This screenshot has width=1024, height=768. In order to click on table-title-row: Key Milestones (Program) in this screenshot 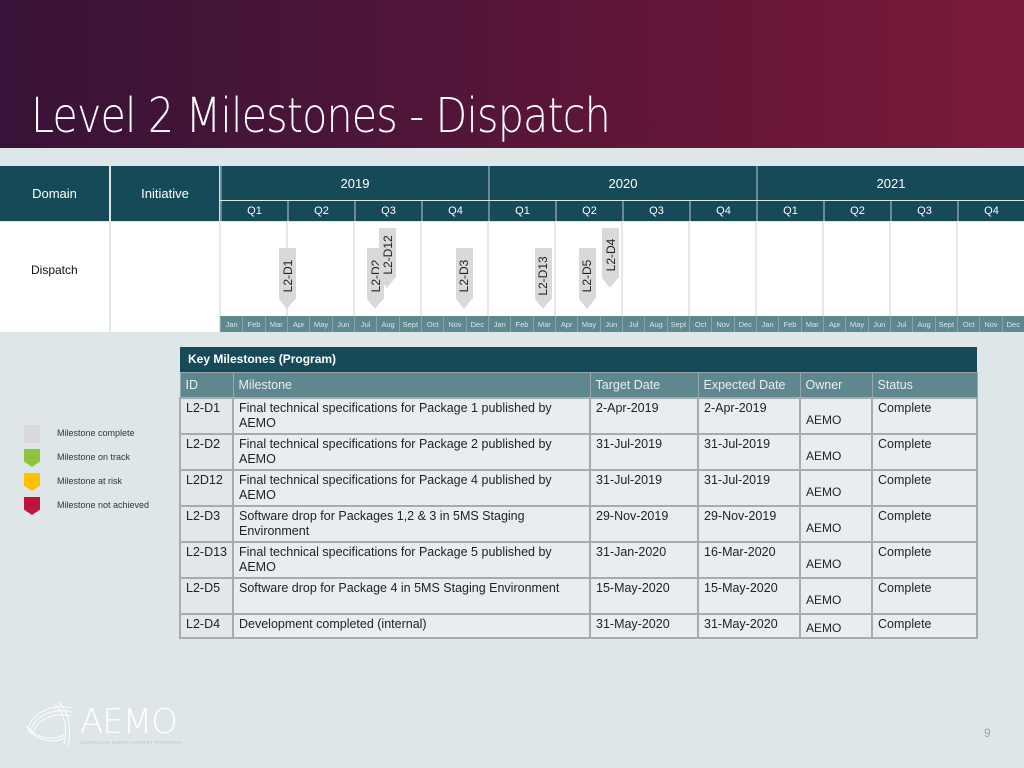, I will do `click(578, 359)`.